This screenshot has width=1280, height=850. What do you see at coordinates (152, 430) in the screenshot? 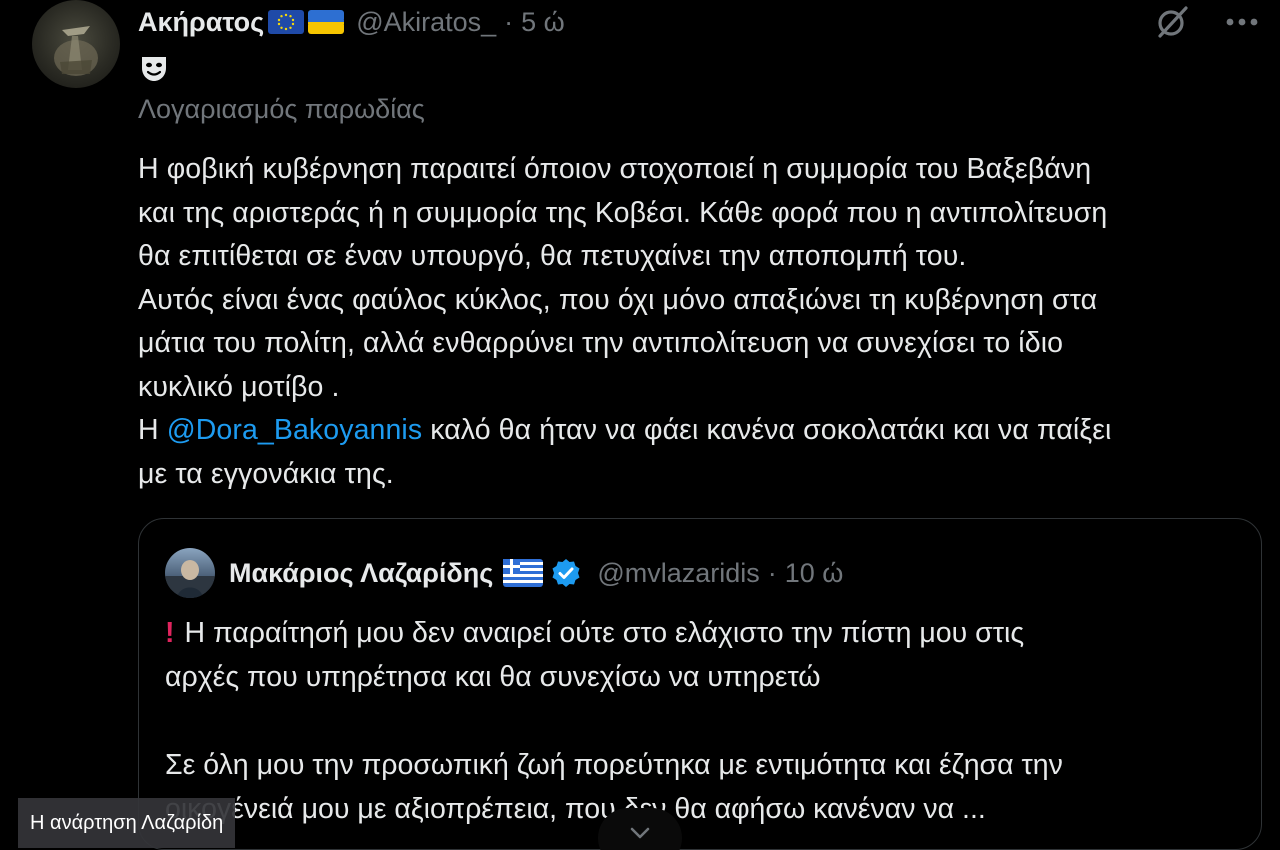
I see `mention-prefix: Η` at bounding box center [152, 430].